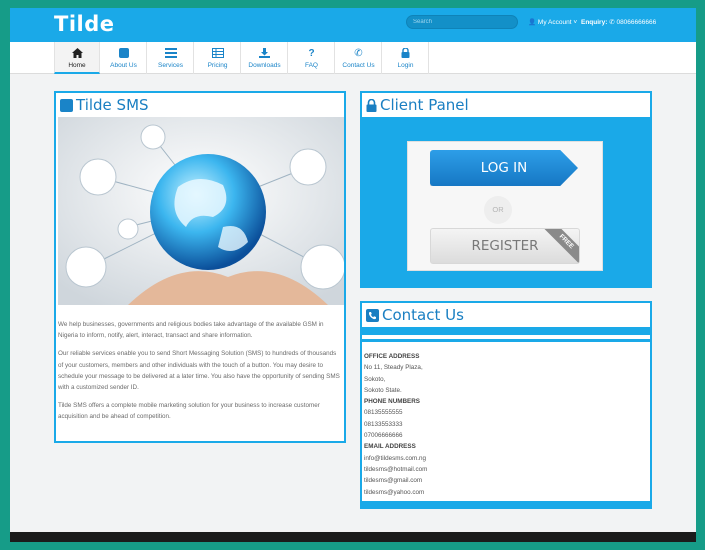  I want to click on home-icon, so click(77, 53).